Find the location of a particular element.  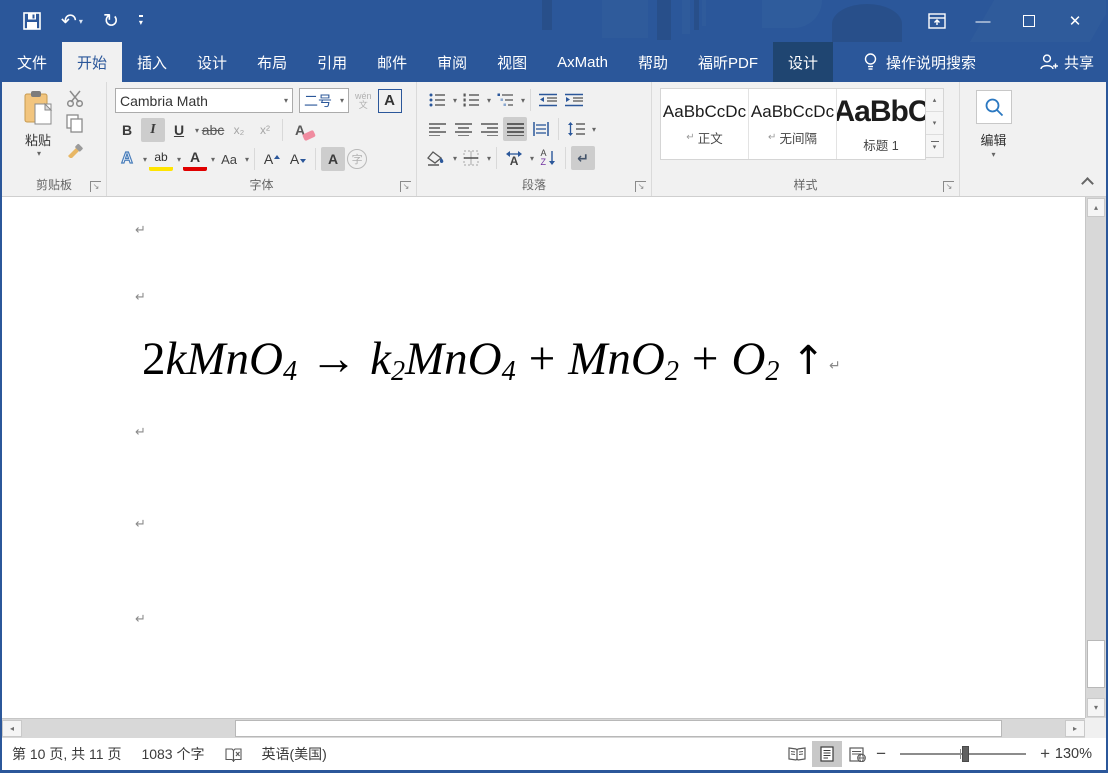

phonetic-guide-button: wén 文 is located at coordinates (363, 100).